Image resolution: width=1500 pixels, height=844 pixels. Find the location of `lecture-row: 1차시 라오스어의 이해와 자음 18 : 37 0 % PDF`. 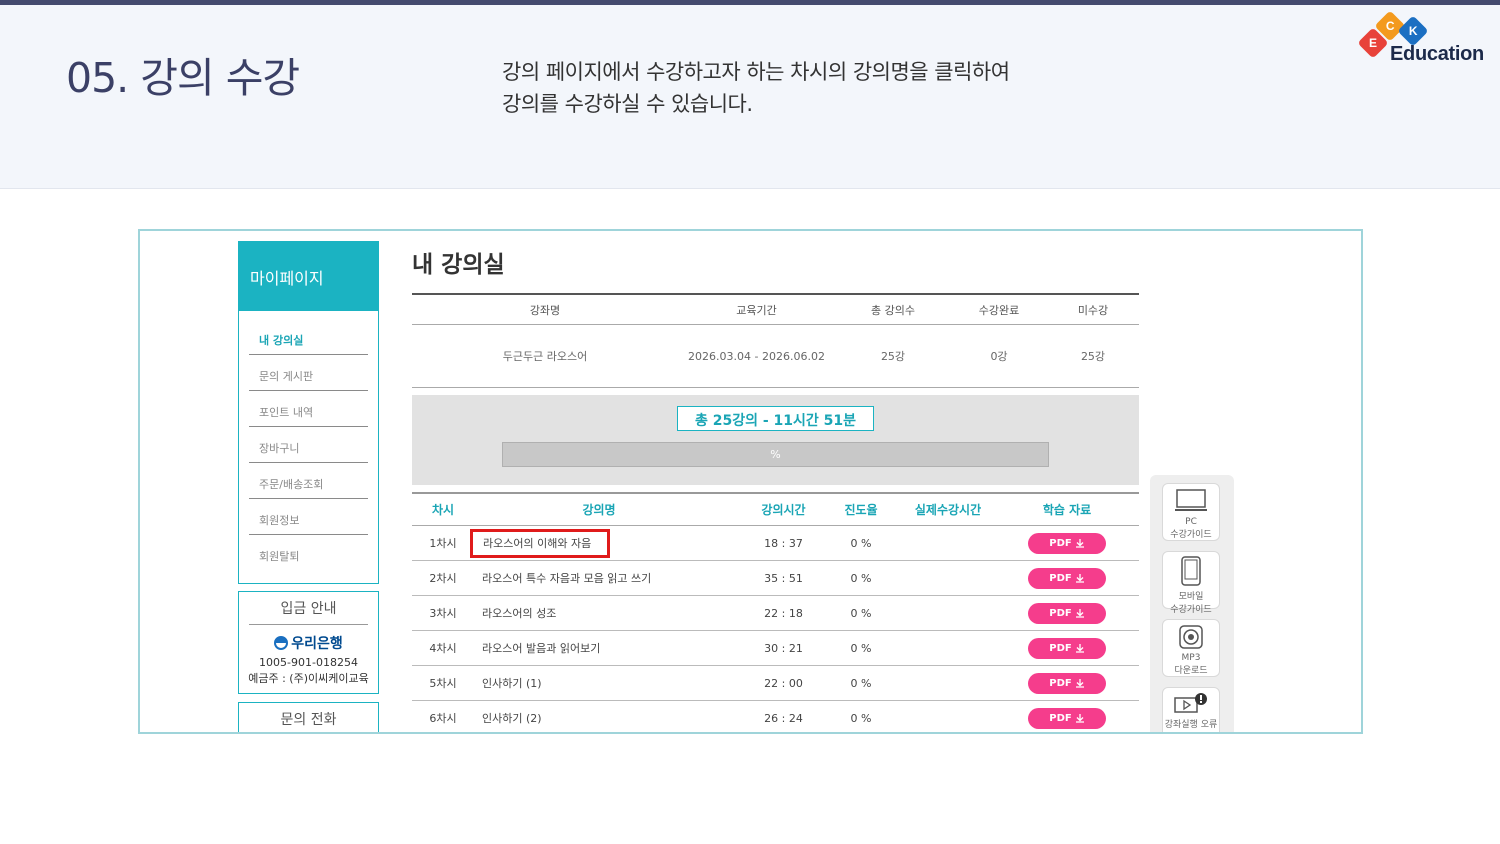

lecture-row: 1차시 라오스어의 이해와 자음 18 : 37 0 % PDF is located at coordinates (775, 543).